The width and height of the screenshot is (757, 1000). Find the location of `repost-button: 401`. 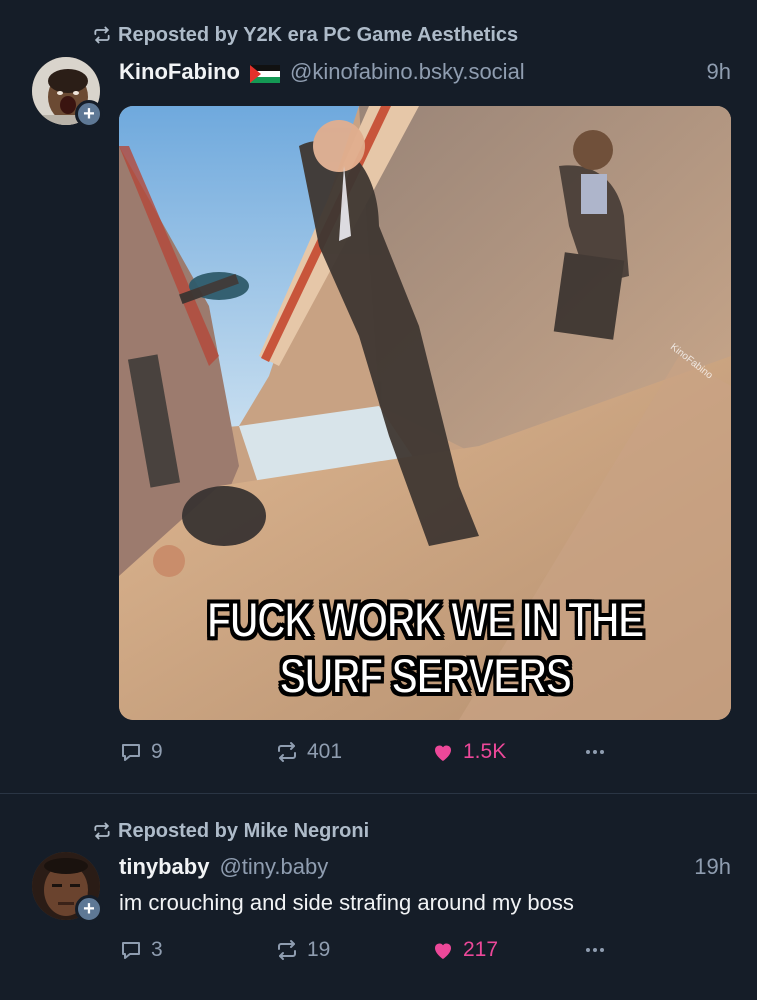

repost-button: 401 is located at coordinates (308, 752).